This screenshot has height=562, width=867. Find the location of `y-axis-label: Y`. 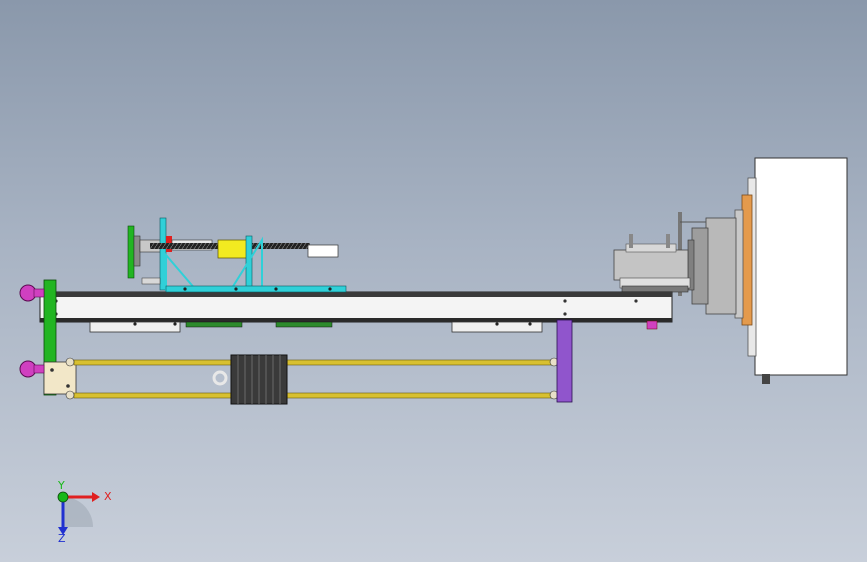

y-axis-label: Y is located at coordinates (61, 485).